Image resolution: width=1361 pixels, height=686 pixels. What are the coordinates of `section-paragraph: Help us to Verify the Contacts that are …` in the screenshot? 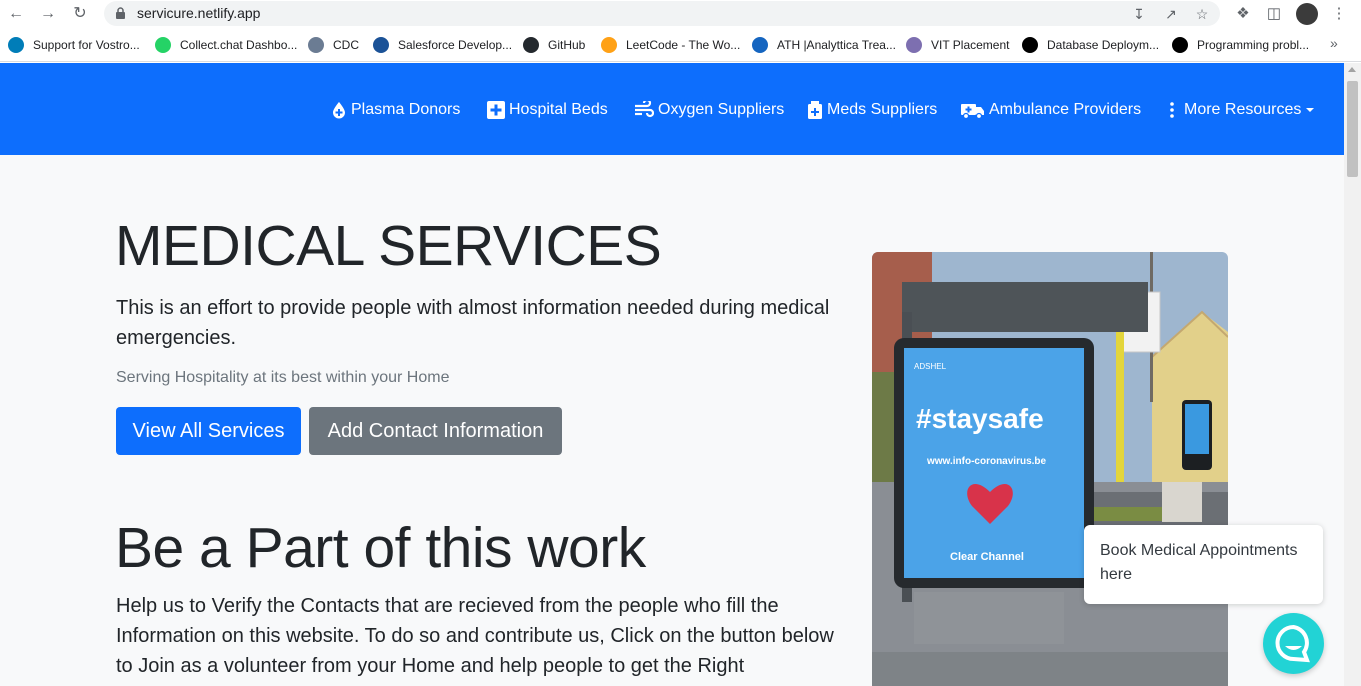 It's located at (475, 636).